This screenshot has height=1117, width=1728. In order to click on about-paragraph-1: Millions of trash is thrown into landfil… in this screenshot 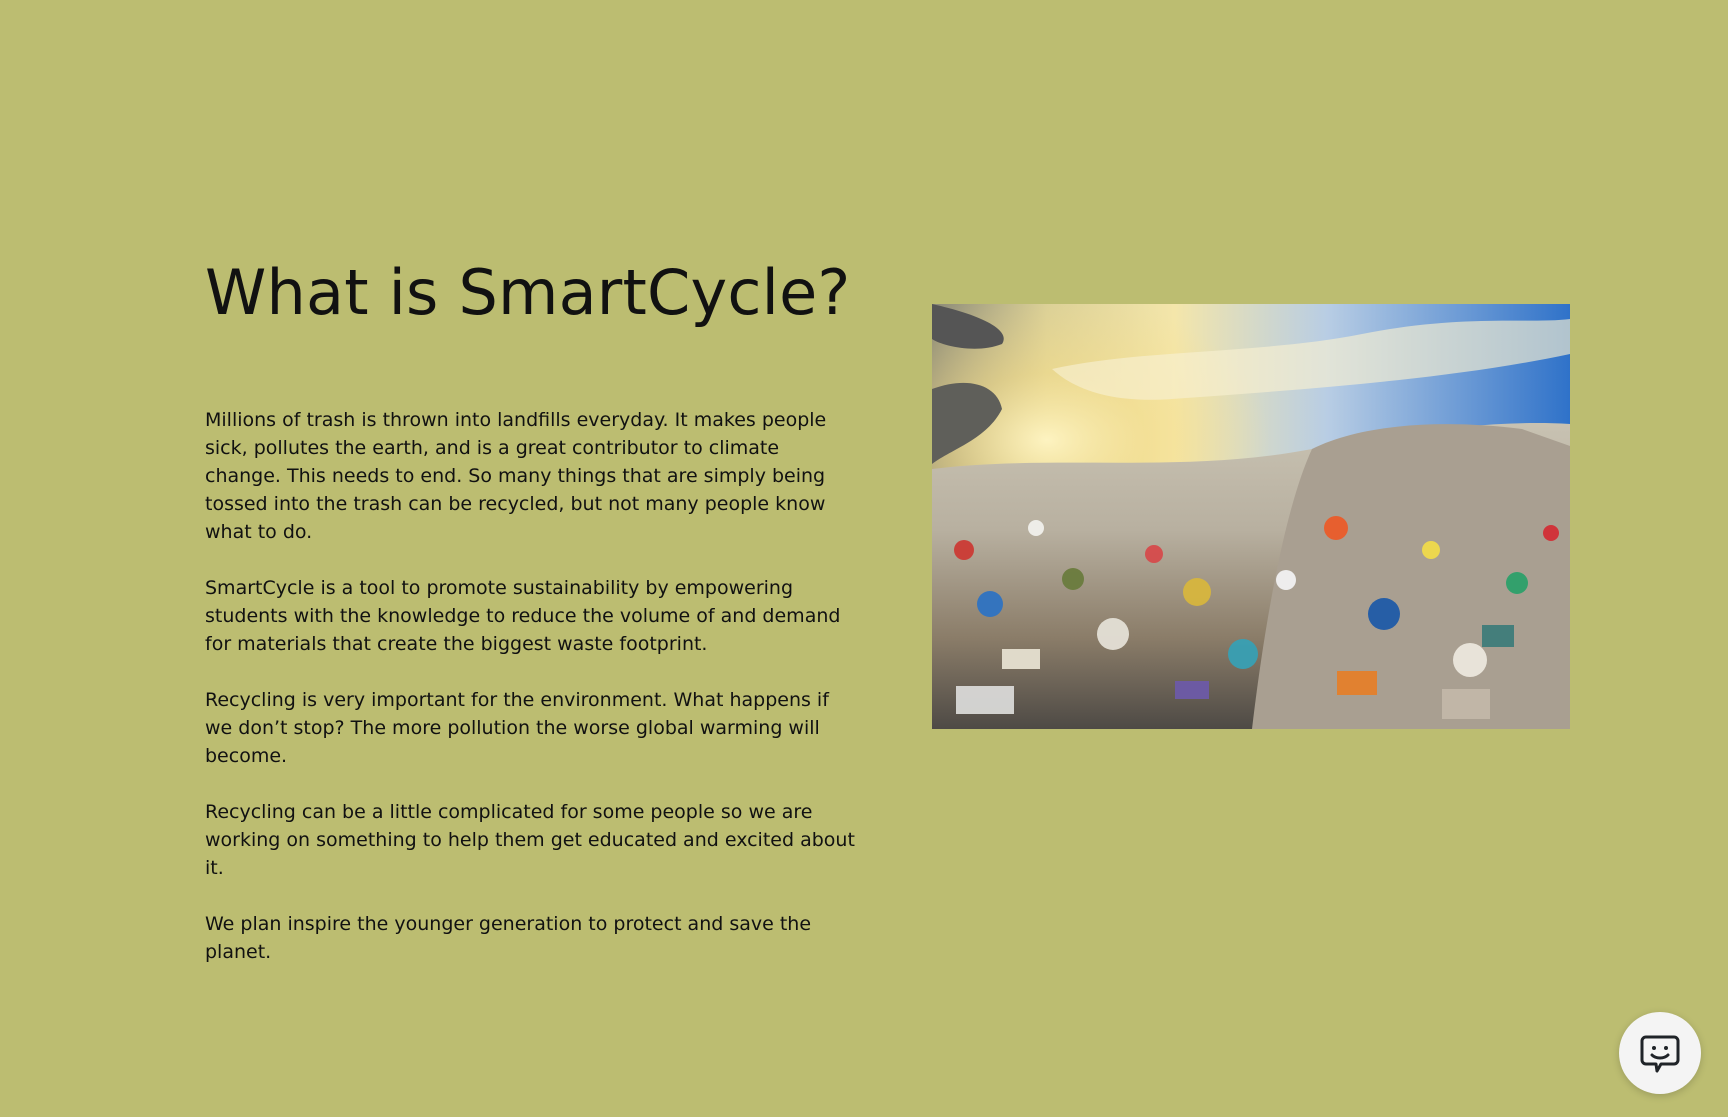, I will do `click(516, 476)`.